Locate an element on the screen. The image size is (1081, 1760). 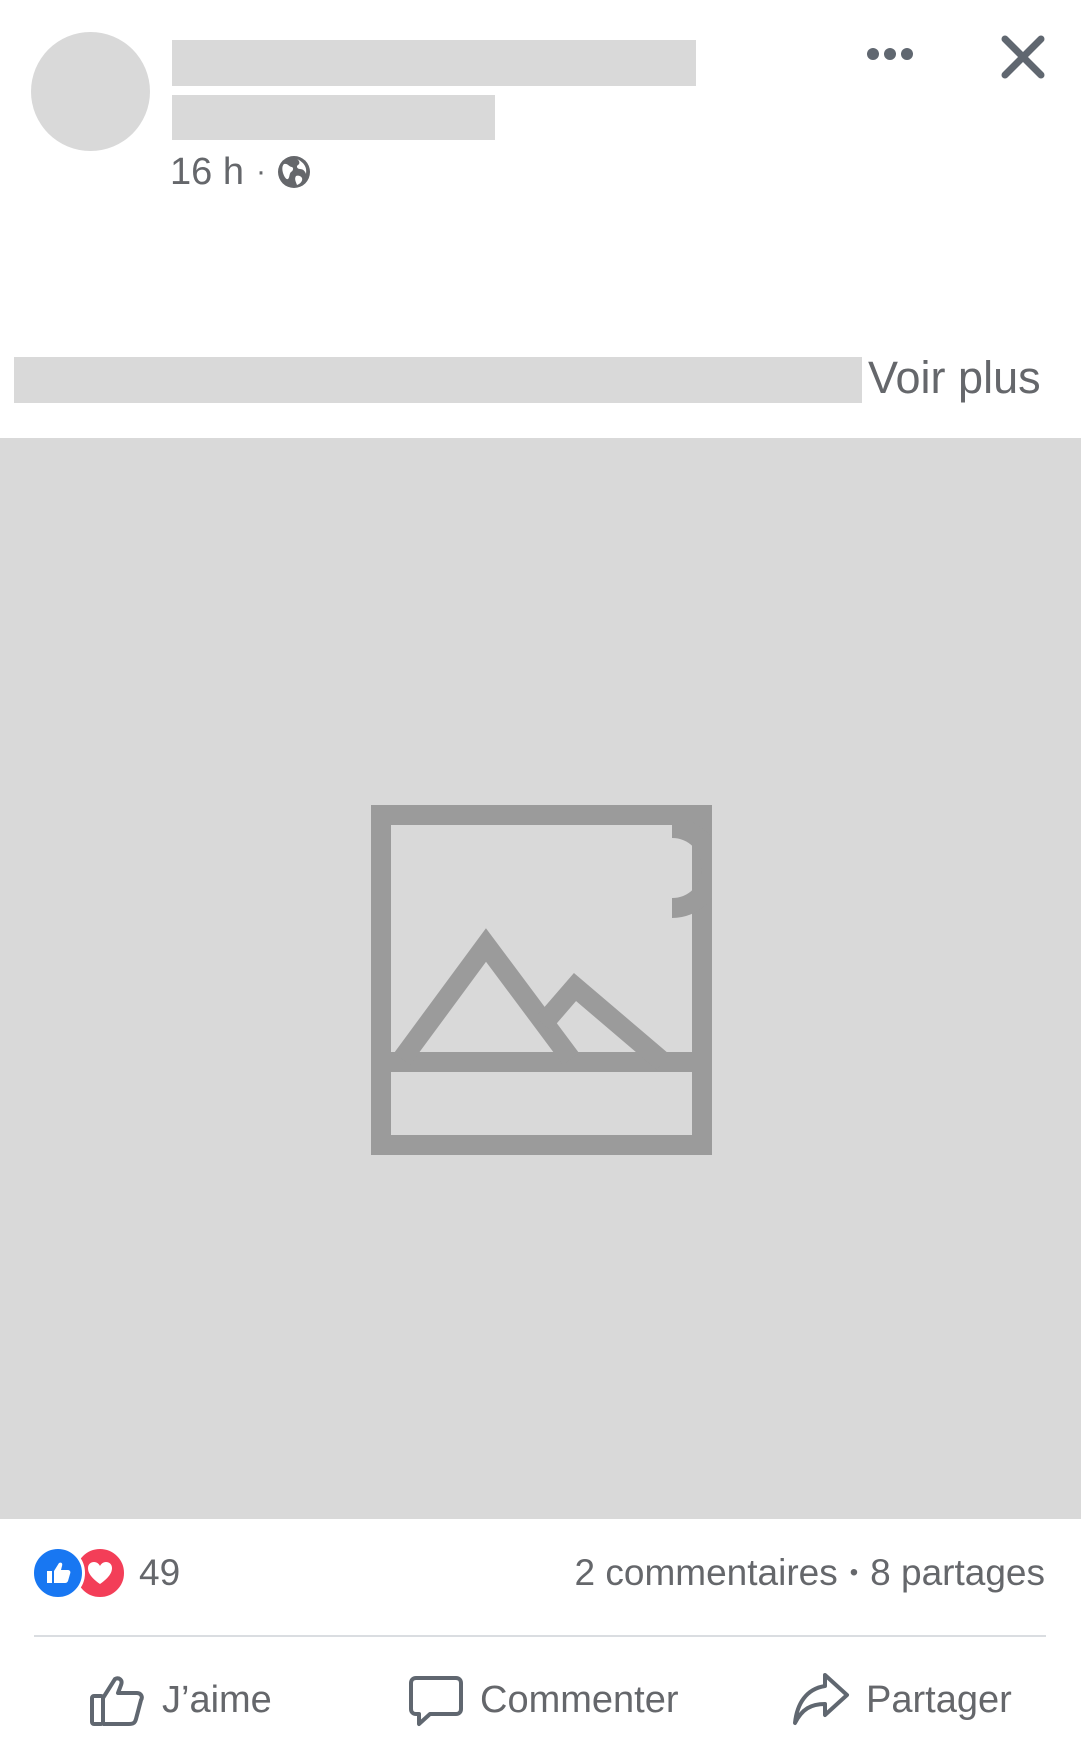
close-button is located at coordinates (1023, 59).